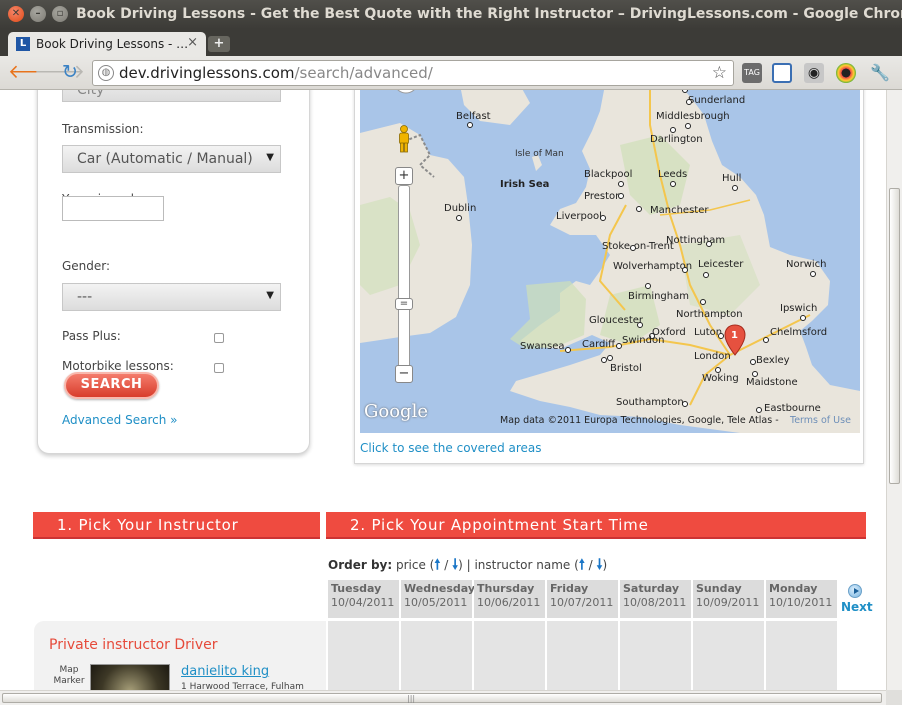 This screenshot has height=705, width=902. Describe the element at coordinates (436, 602) in the screenshot. I see `day-date: 10/05/2011` at that location.